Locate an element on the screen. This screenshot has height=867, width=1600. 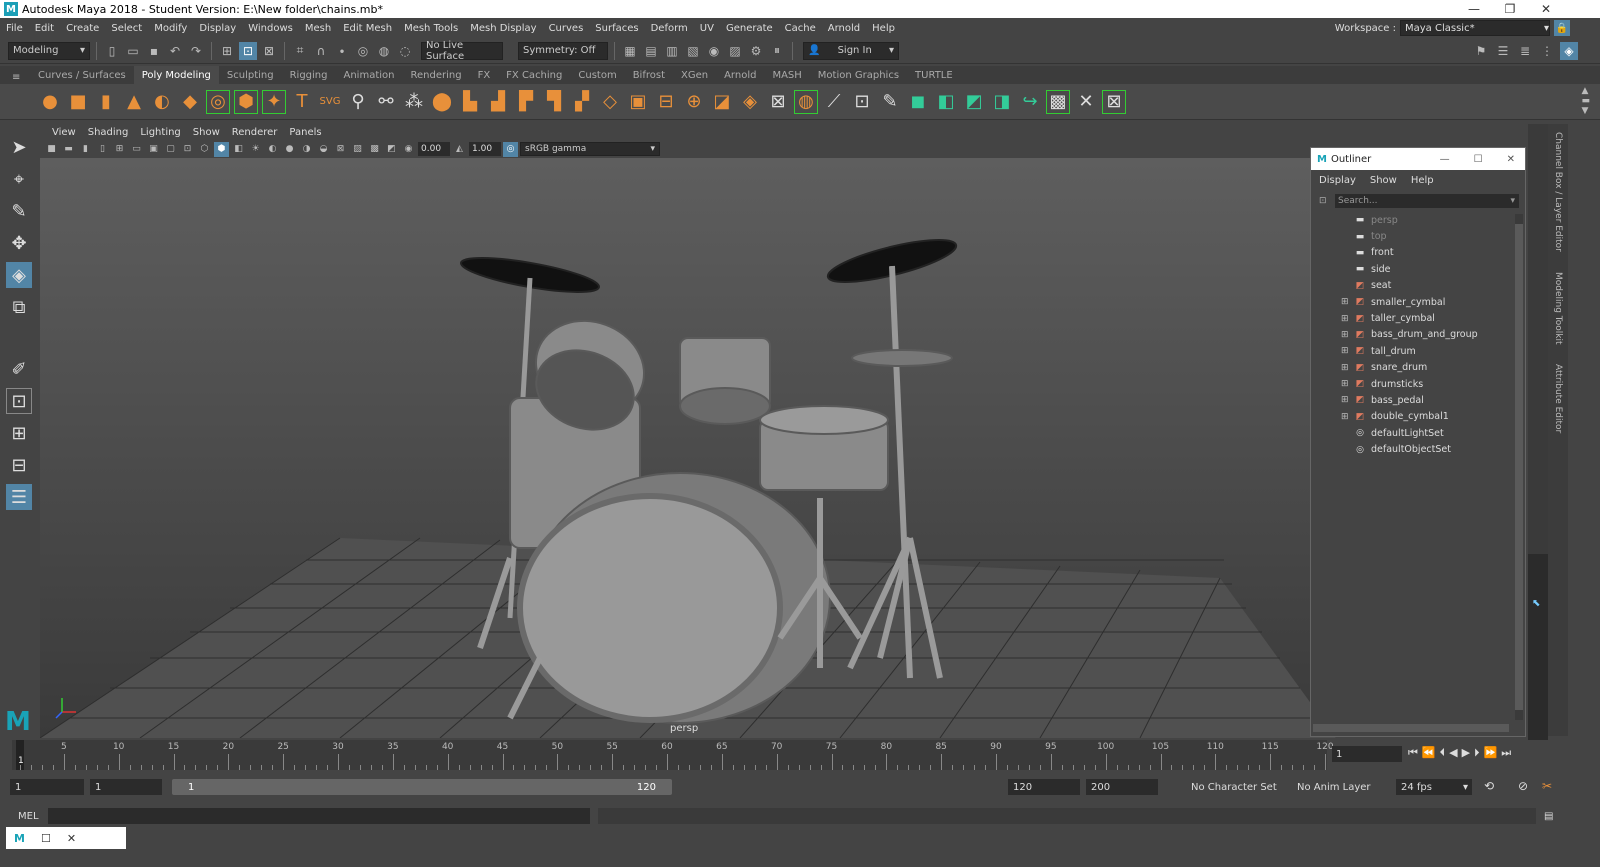
paint-icon: ✎ is located at coordinates (890, 102).